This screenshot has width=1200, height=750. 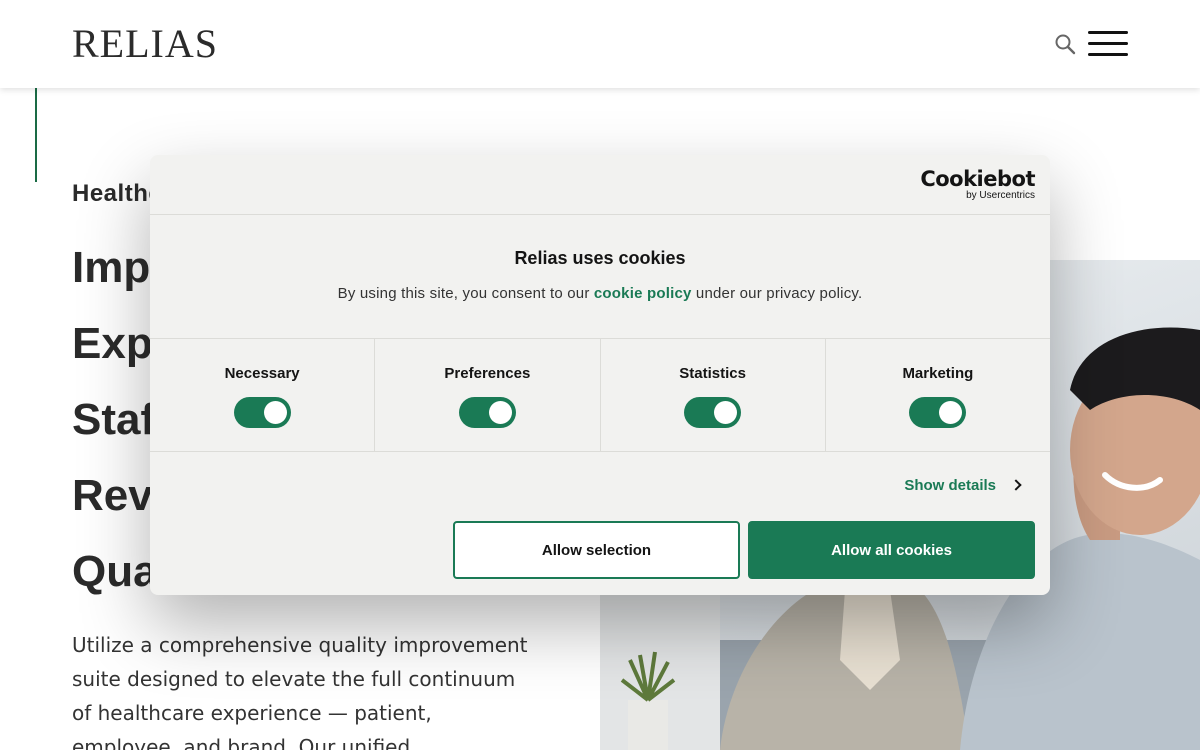 What do you see at coordinates (263, 395) in the screenshot?
I see `toggle-necessary-col: Necessary` at bounding box center [263, 395].